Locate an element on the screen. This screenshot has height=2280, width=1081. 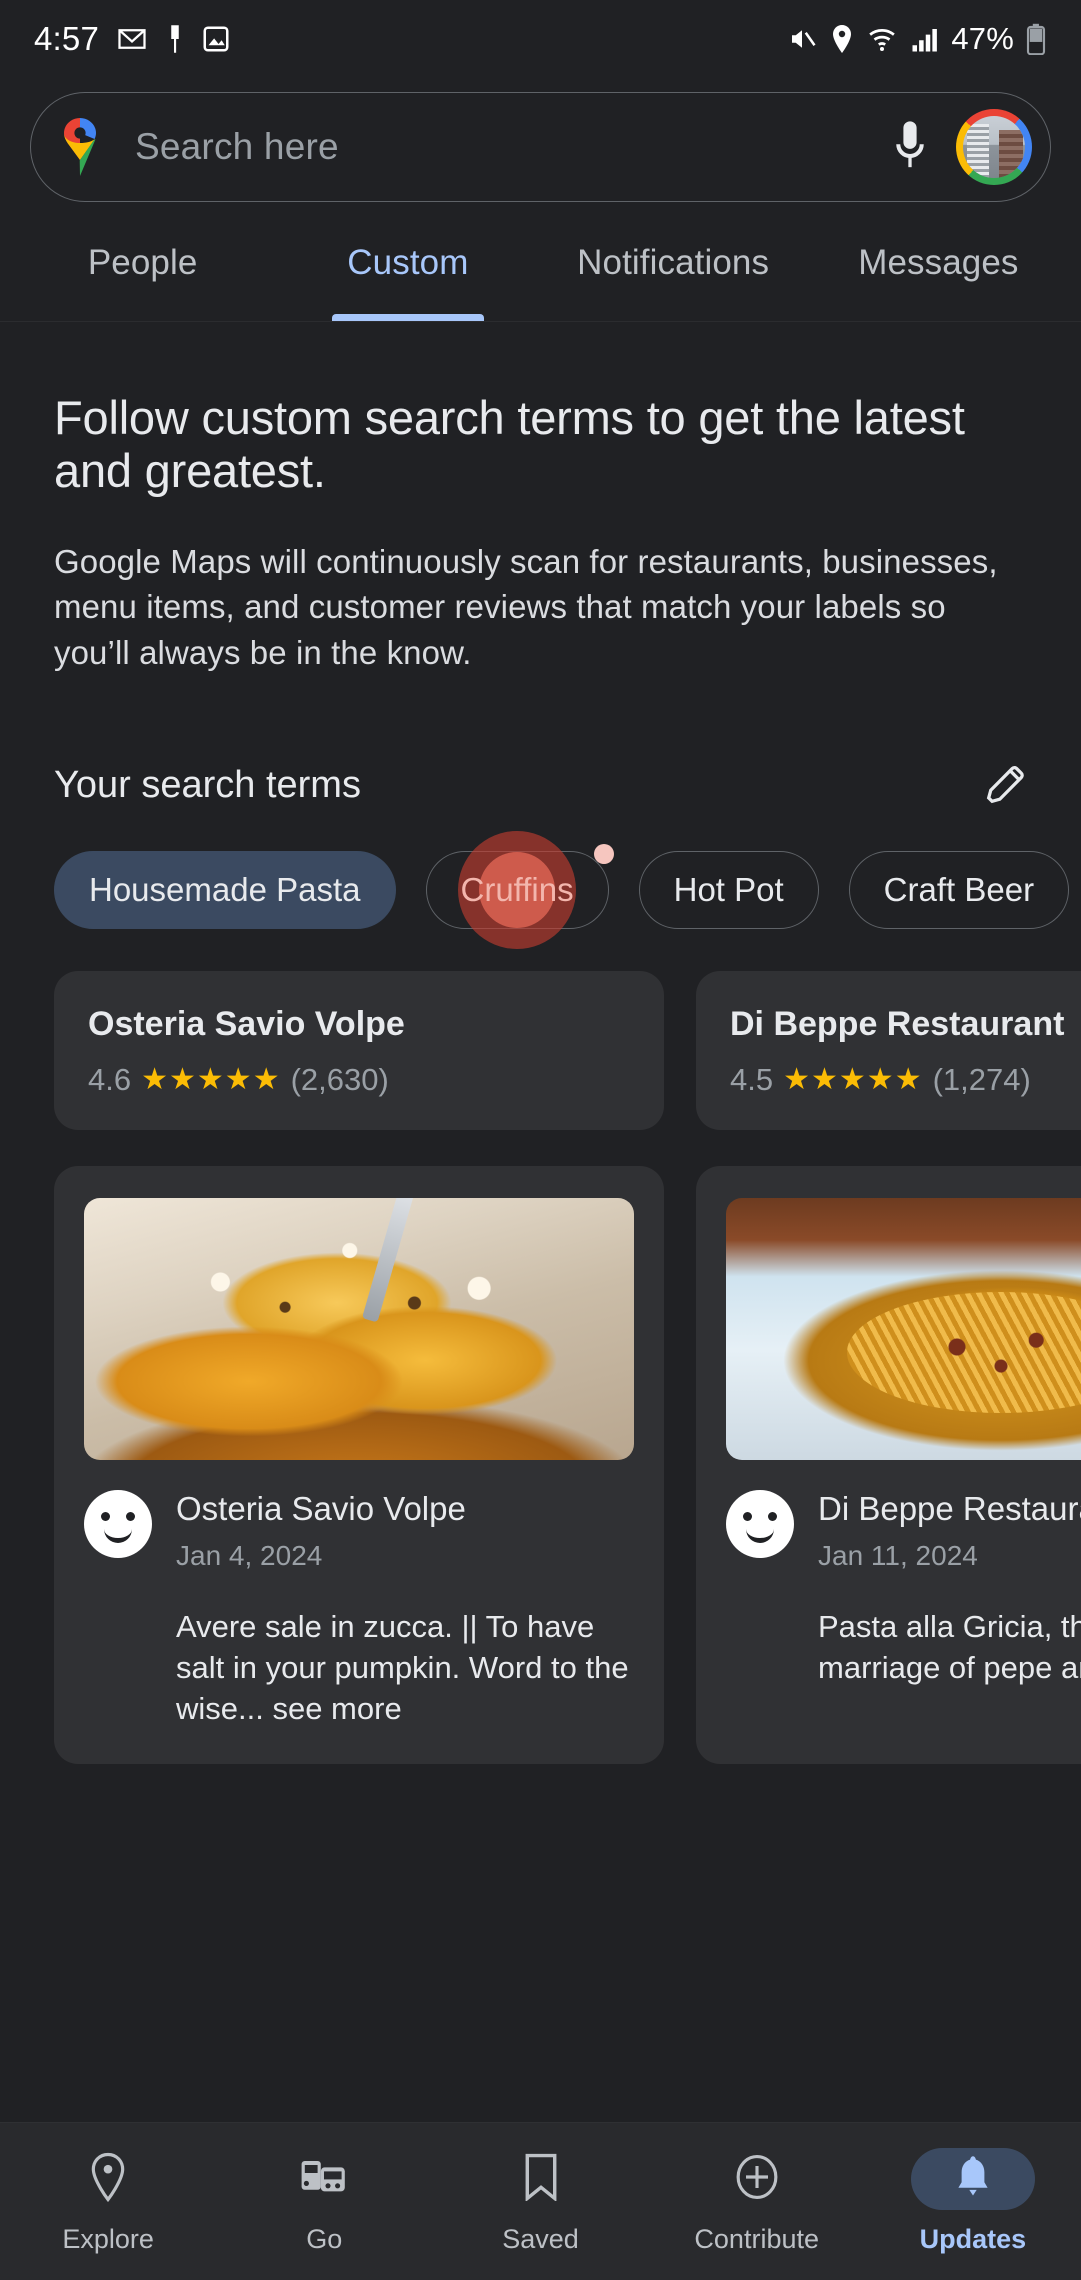
nav-item-go: Go is located at coordinates (324, 2201).